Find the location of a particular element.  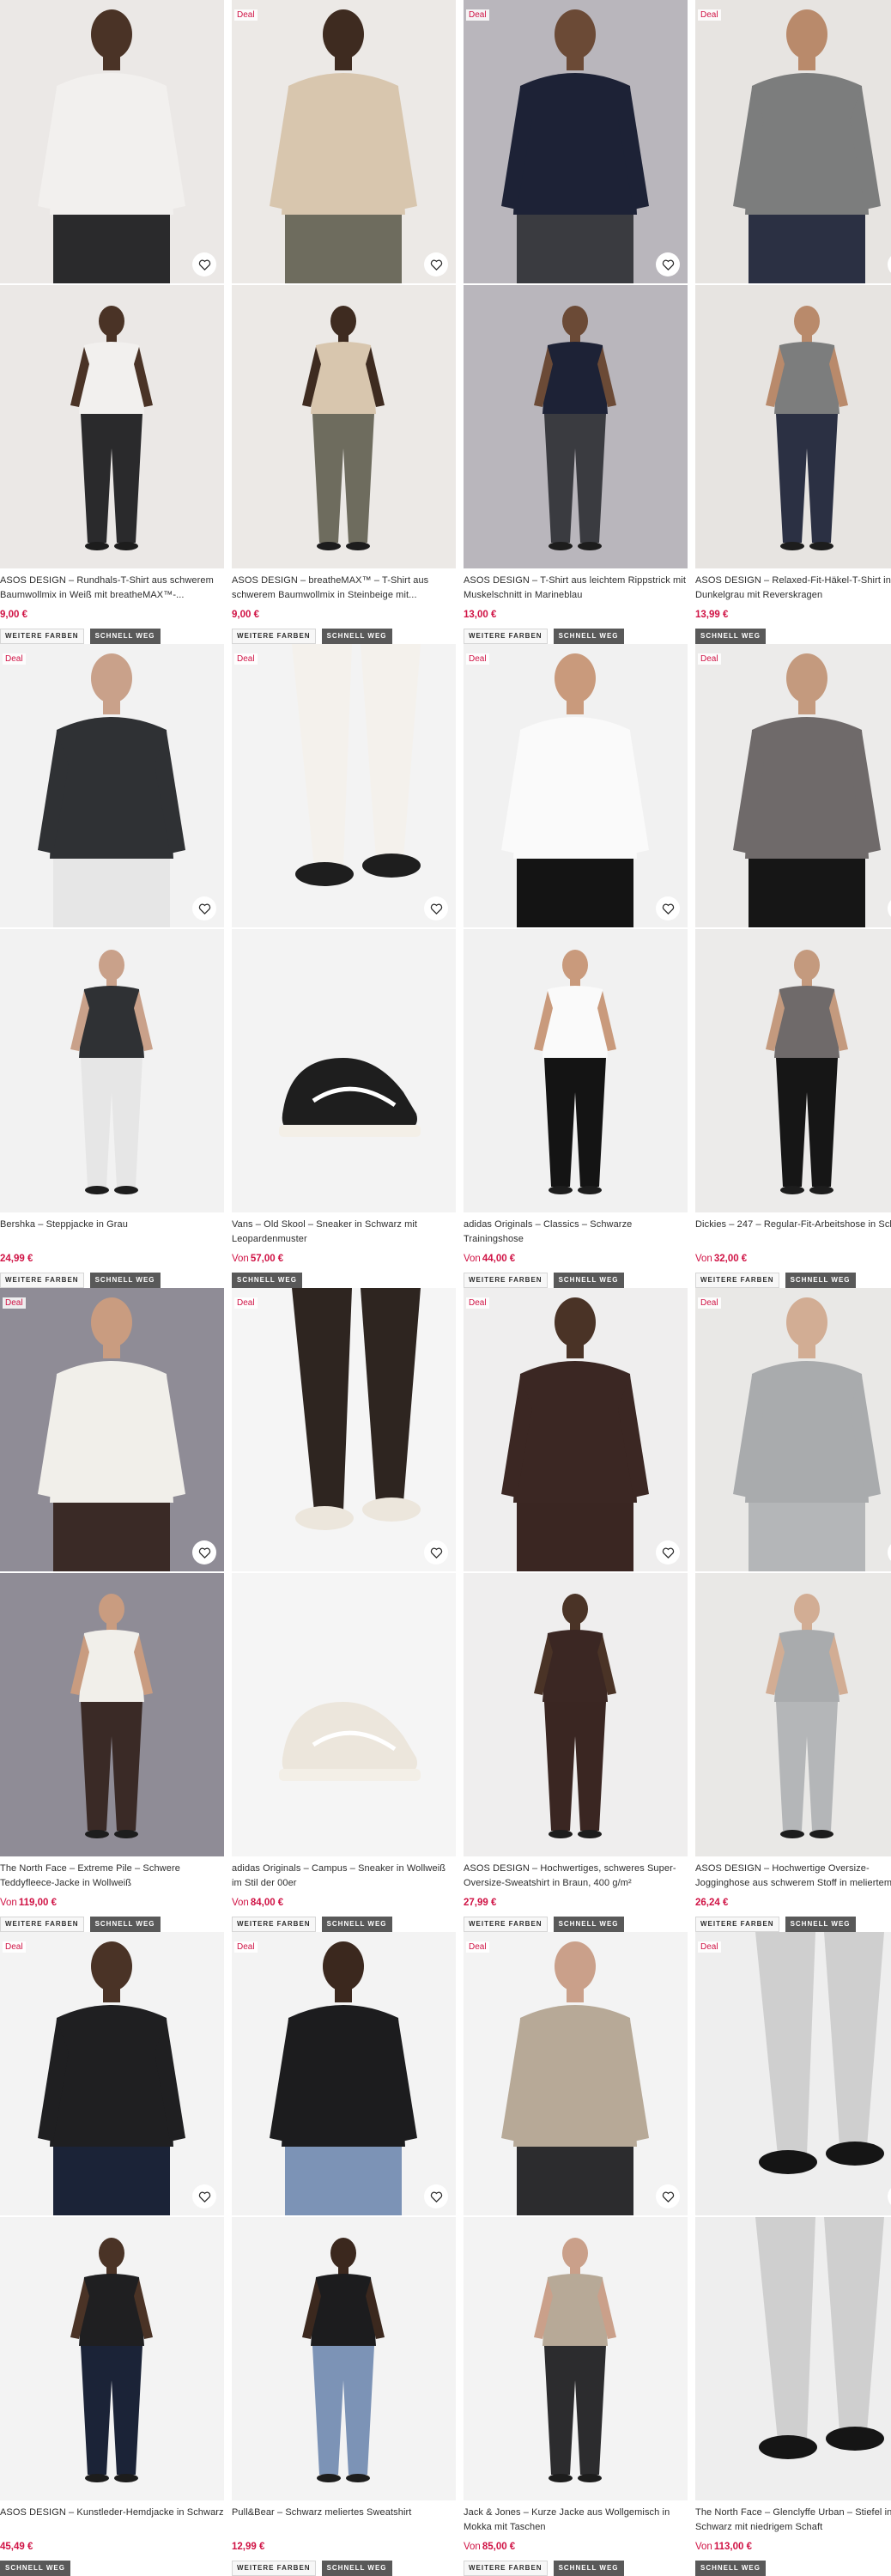

product-price: 27,99 € is located at coordinates (576, 1903).